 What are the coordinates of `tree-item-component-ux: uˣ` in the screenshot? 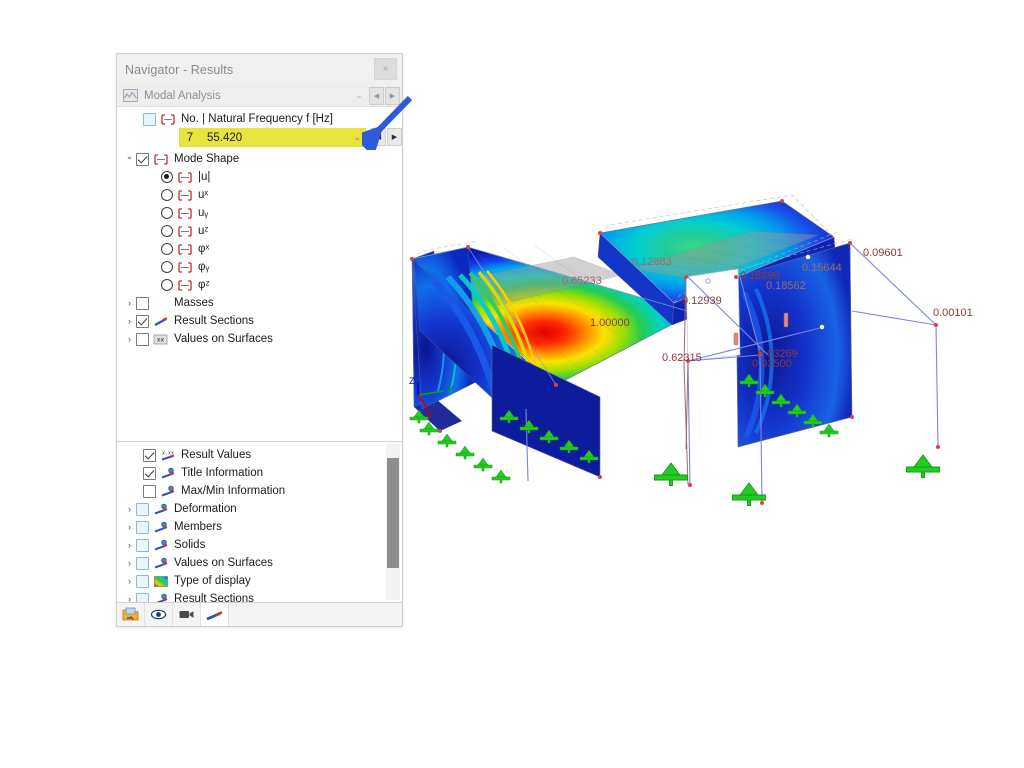 It's located at (259, 195).